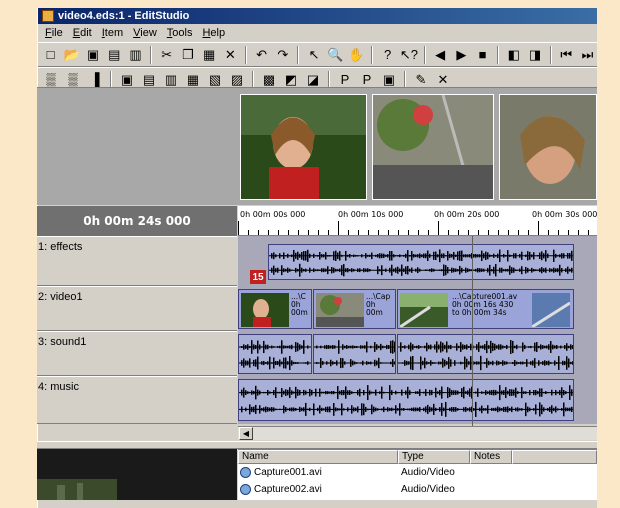 The height and width of the screenshot is (508, 620). Describe the element at coordinates (137, 353) in the screenshot. I see `track-label-sound1: 3: sound1` at that location.